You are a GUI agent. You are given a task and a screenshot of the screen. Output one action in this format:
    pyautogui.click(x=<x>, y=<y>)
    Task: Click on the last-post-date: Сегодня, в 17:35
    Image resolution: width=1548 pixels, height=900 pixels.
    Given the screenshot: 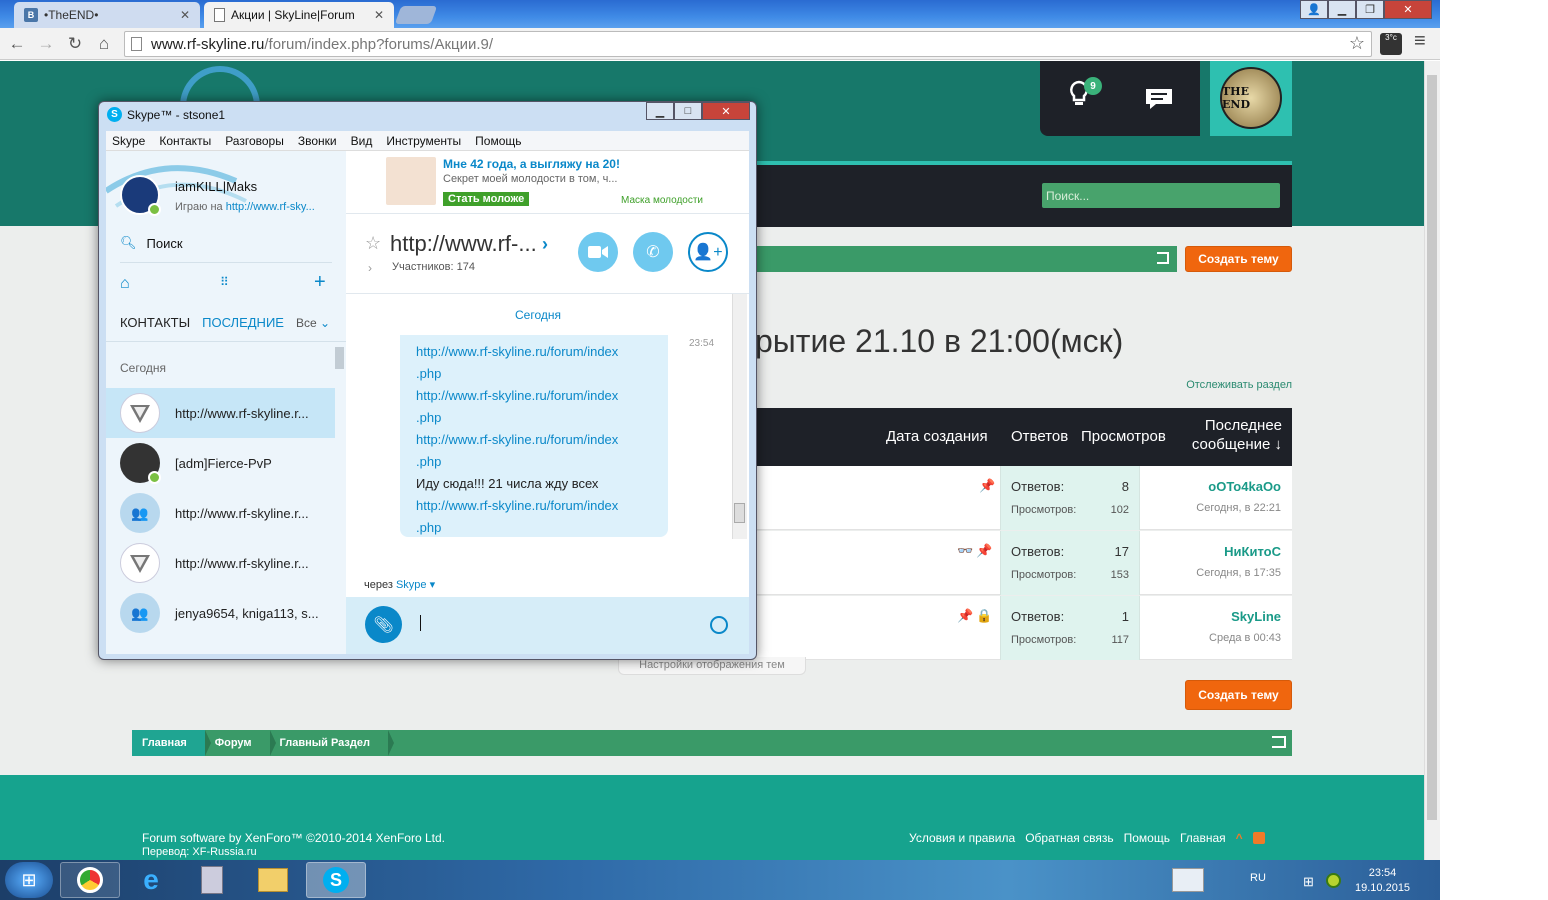 What is the action you would take?
    pyautogui.click(x=1238, y=573)
    